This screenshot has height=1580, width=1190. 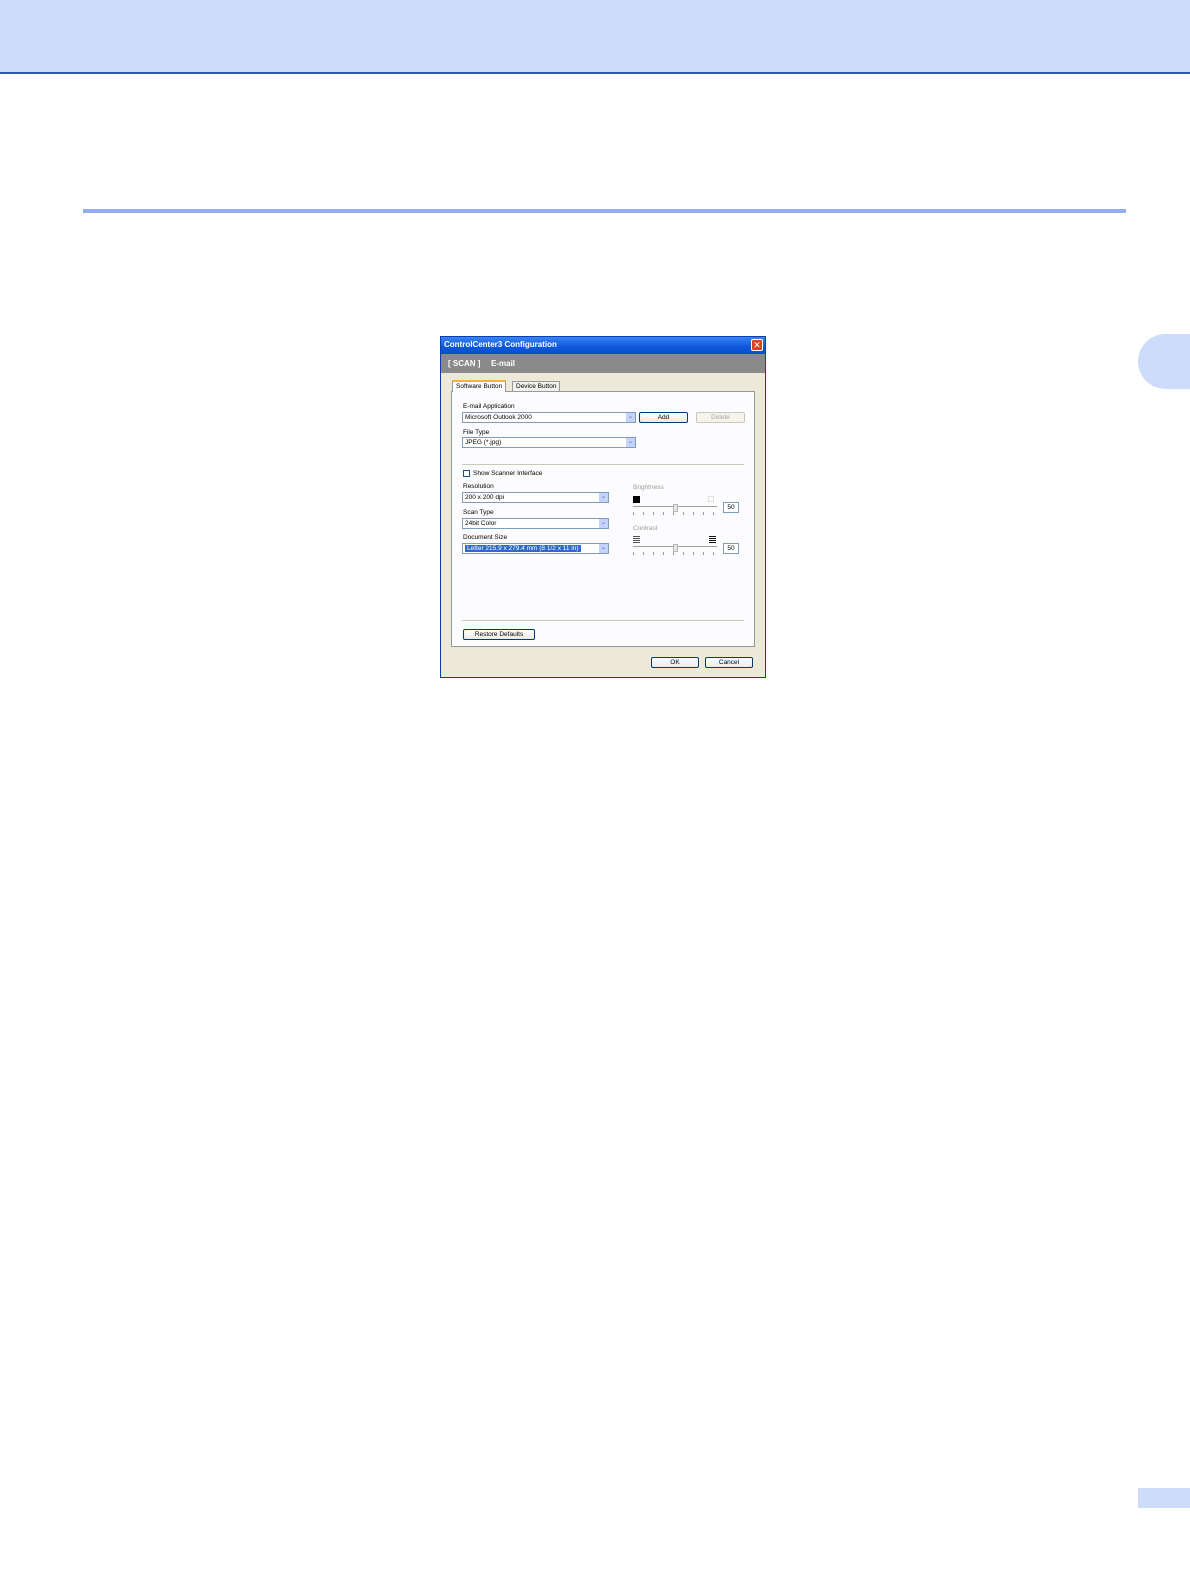 I want to click on cancel-button-label: Cancel, so click(x=729, y=662).